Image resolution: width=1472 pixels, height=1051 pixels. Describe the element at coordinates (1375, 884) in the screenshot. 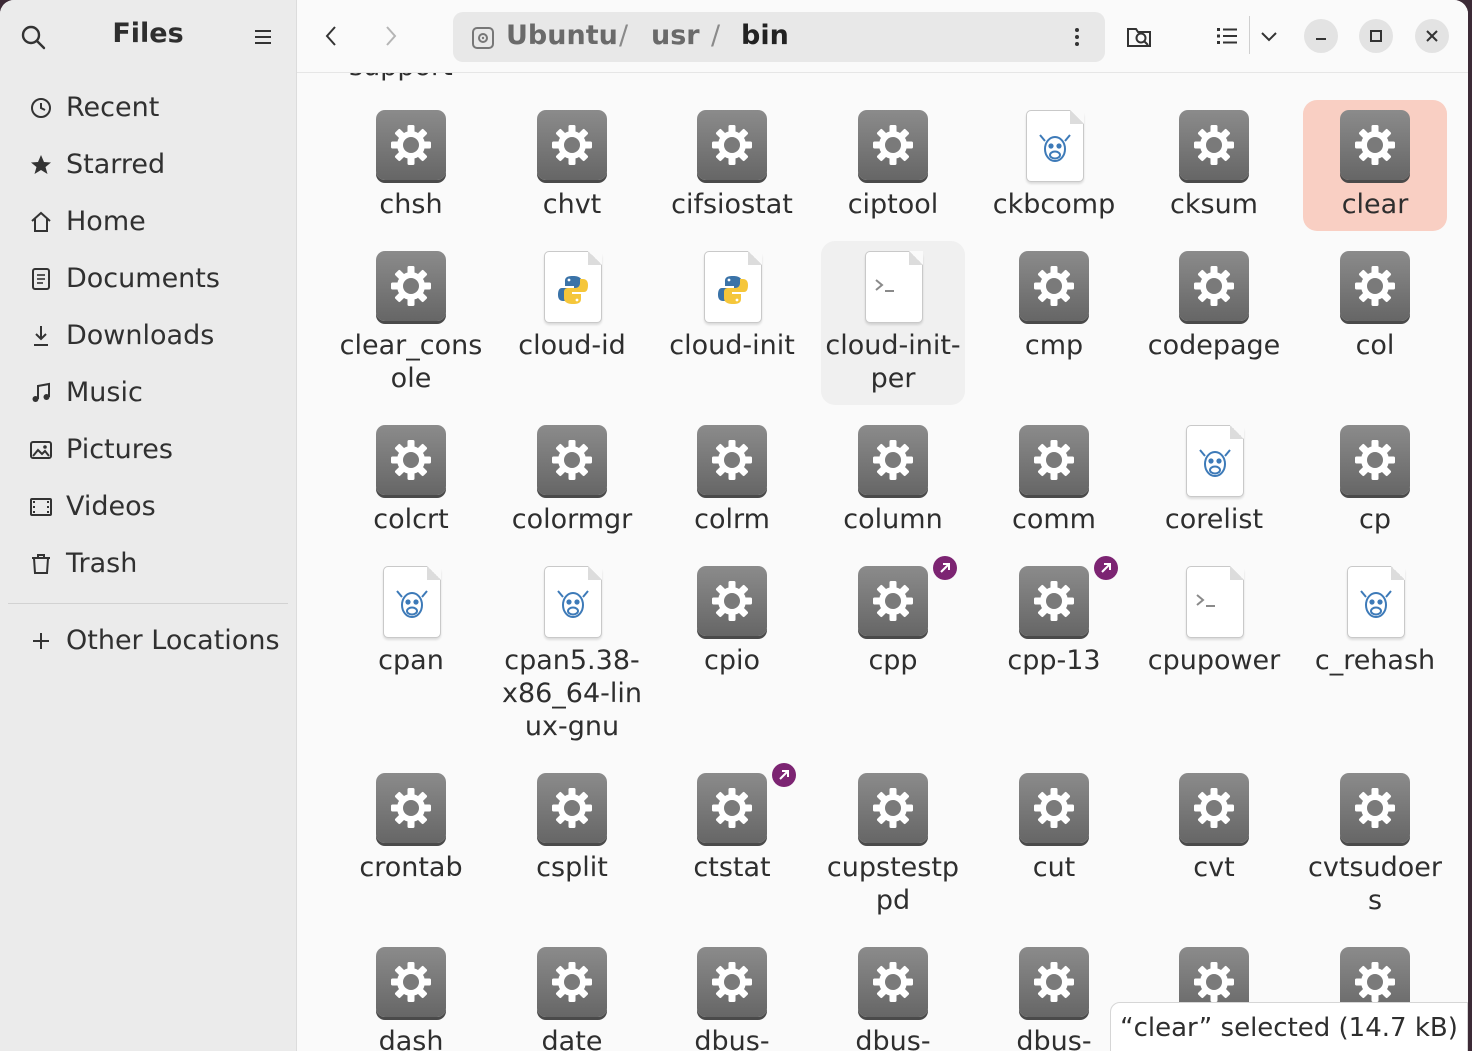

I see `file-label: cvtsudoers` at that location.